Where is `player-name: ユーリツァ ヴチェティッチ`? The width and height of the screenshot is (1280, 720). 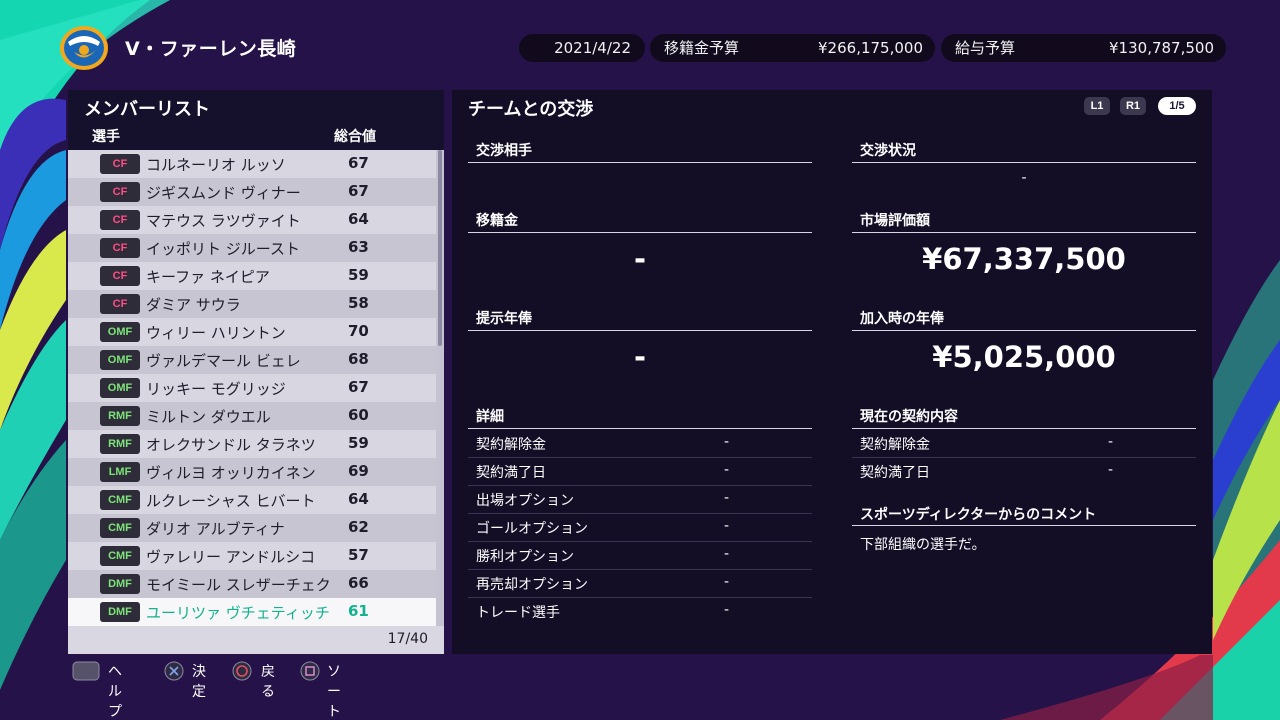
player-name: ユーリツァ ヴチェティッチ is located at coordinates (238, 613).